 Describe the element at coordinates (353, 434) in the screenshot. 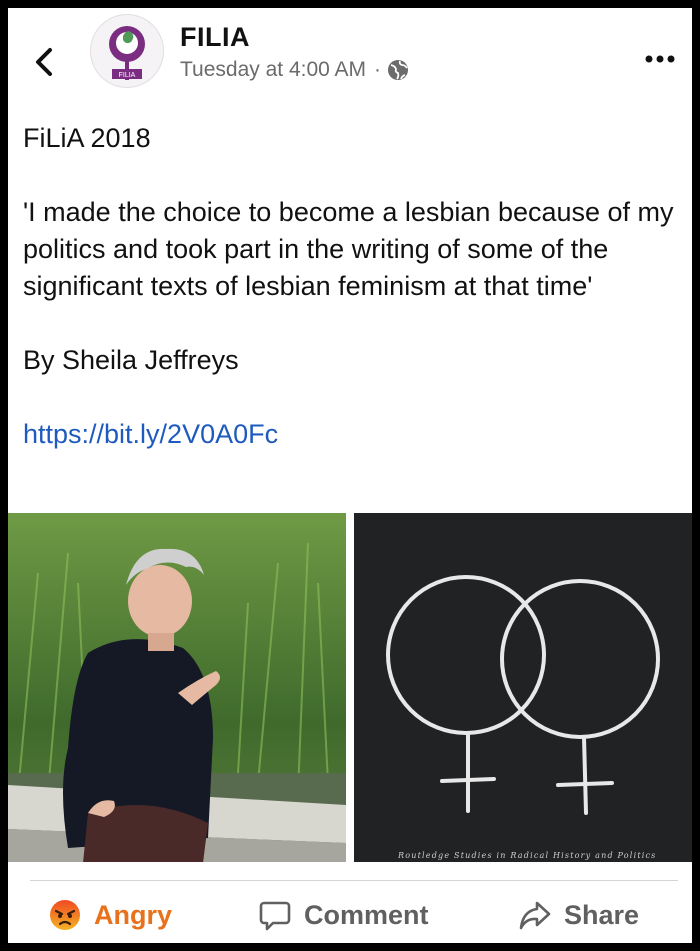

I see `post-link: https://bit.ly/2V0A0Fc` at that location.